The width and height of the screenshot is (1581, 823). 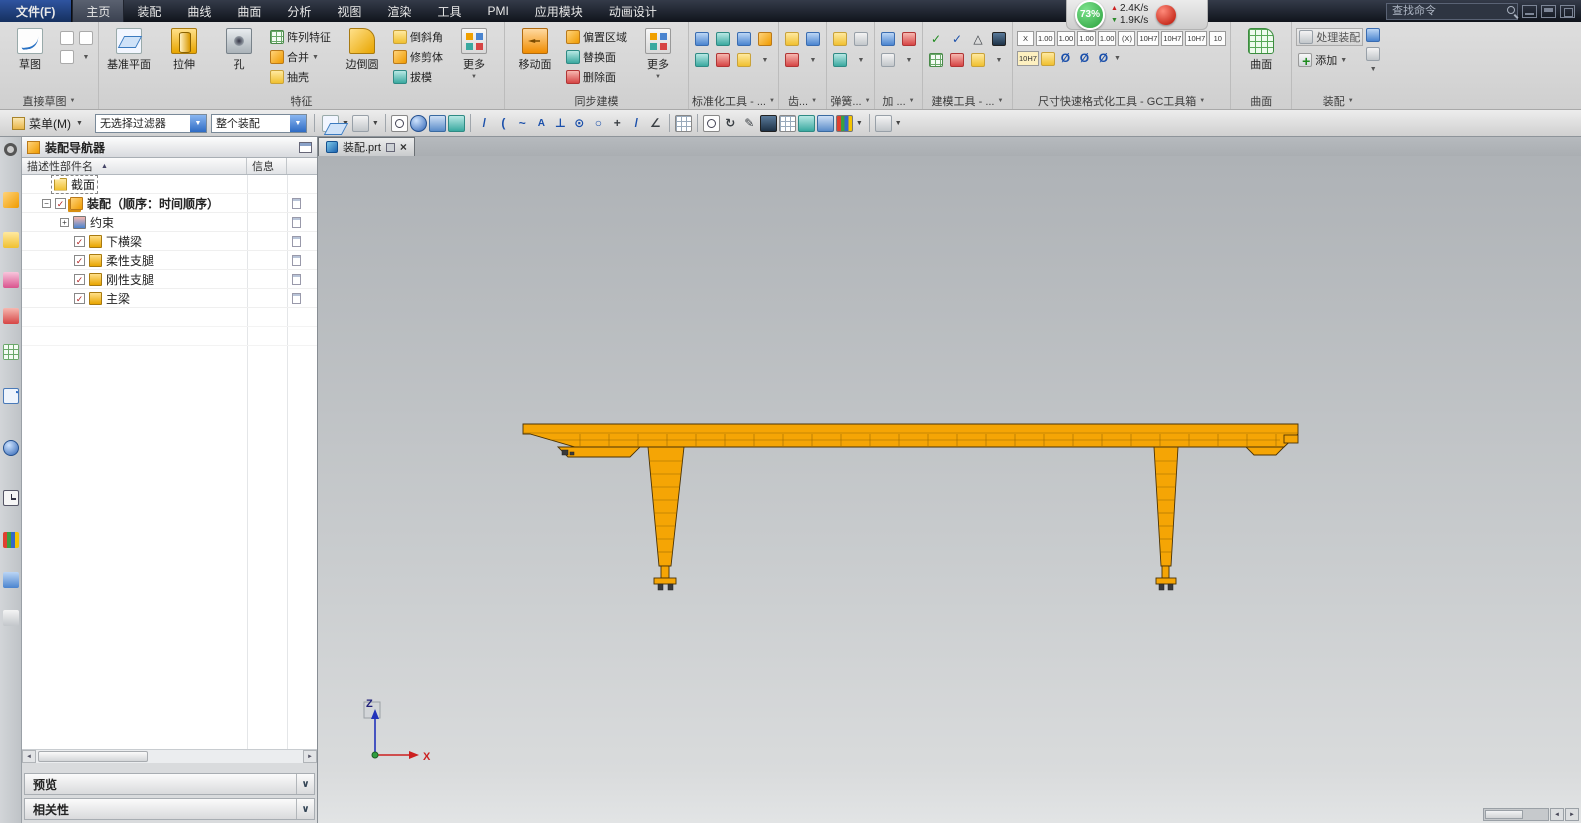 I want to click on spring-edit-icon, so click(x=840, y=60).